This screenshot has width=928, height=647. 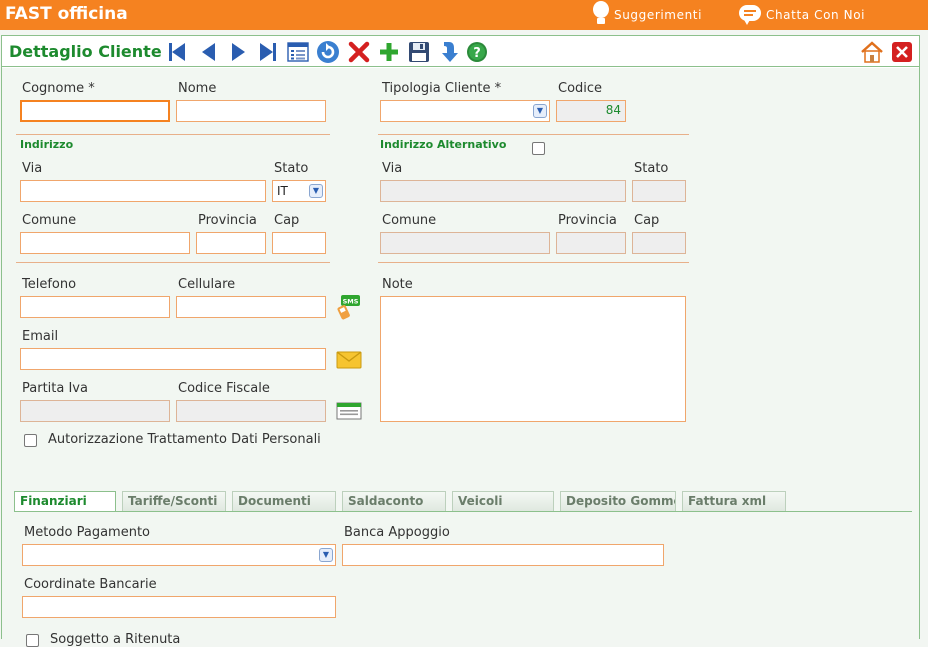 I want to click on via-input, so click(x=143, y=191).